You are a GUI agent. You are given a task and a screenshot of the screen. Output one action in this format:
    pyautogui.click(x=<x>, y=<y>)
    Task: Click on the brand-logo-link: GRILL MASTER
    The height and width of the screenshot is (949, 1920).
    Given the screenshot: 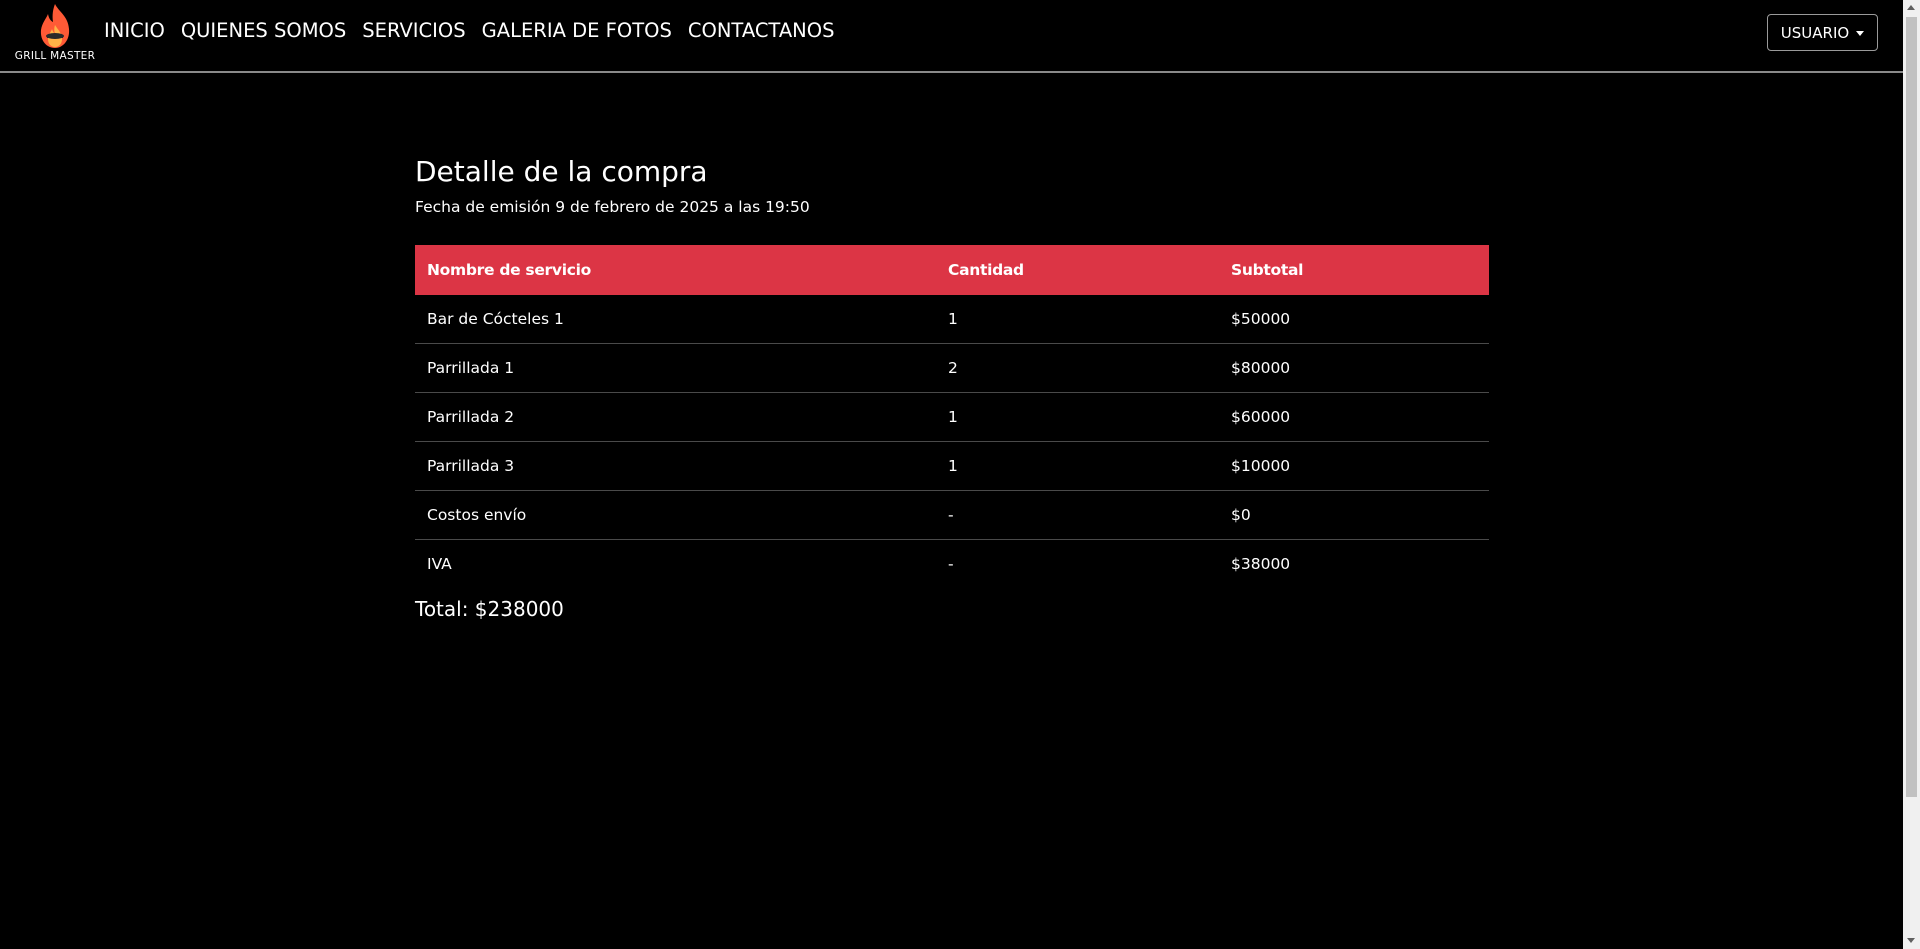 What is the action you would take?
    pyautogui.click(x=55, y=33)
    